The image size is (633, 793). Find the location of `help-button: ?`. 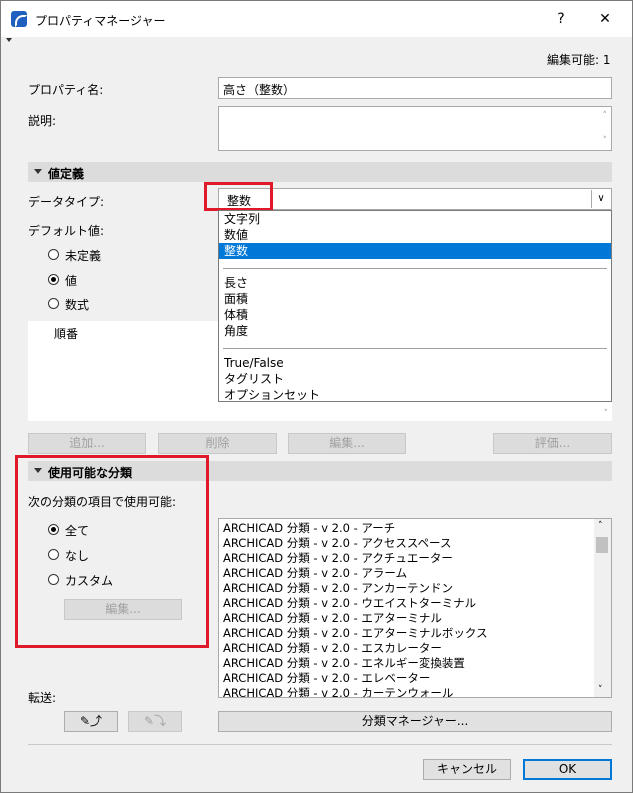

help-button: ? is located at coordinates (561, 19).